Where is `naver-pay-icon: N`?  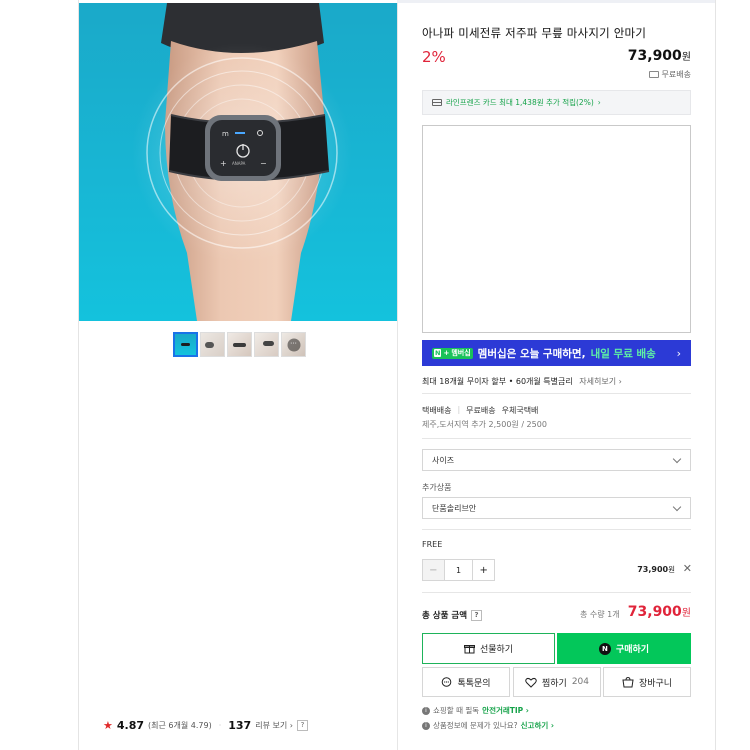
naver-pay-icon: N is located at coordinates (604, 648).